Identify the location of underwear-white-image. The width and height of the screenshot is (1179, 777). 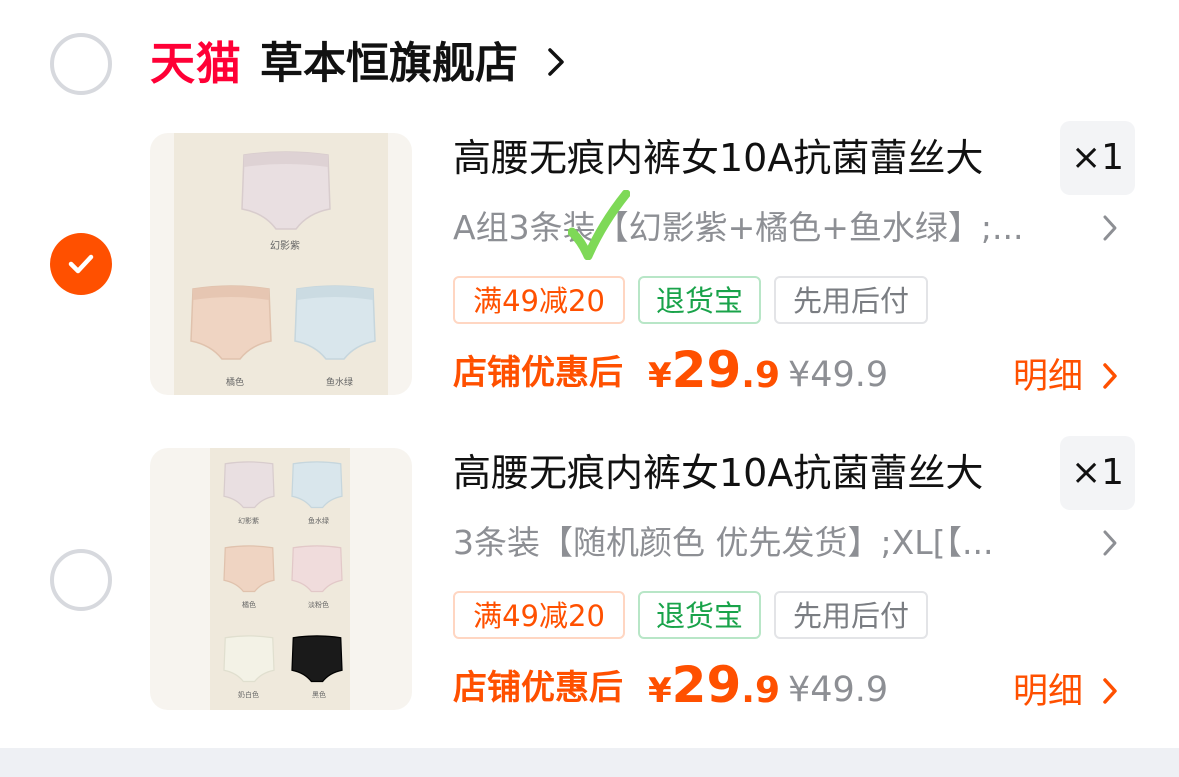
(249, 659).